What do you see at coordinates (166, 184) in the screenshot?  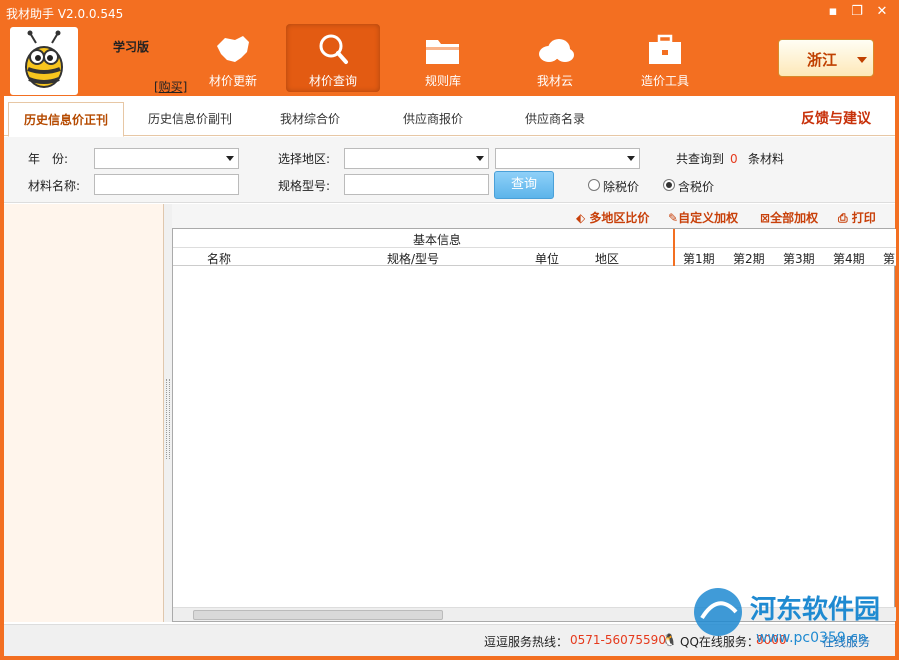 I see `material-name-input` at bounding box center [166, 184].